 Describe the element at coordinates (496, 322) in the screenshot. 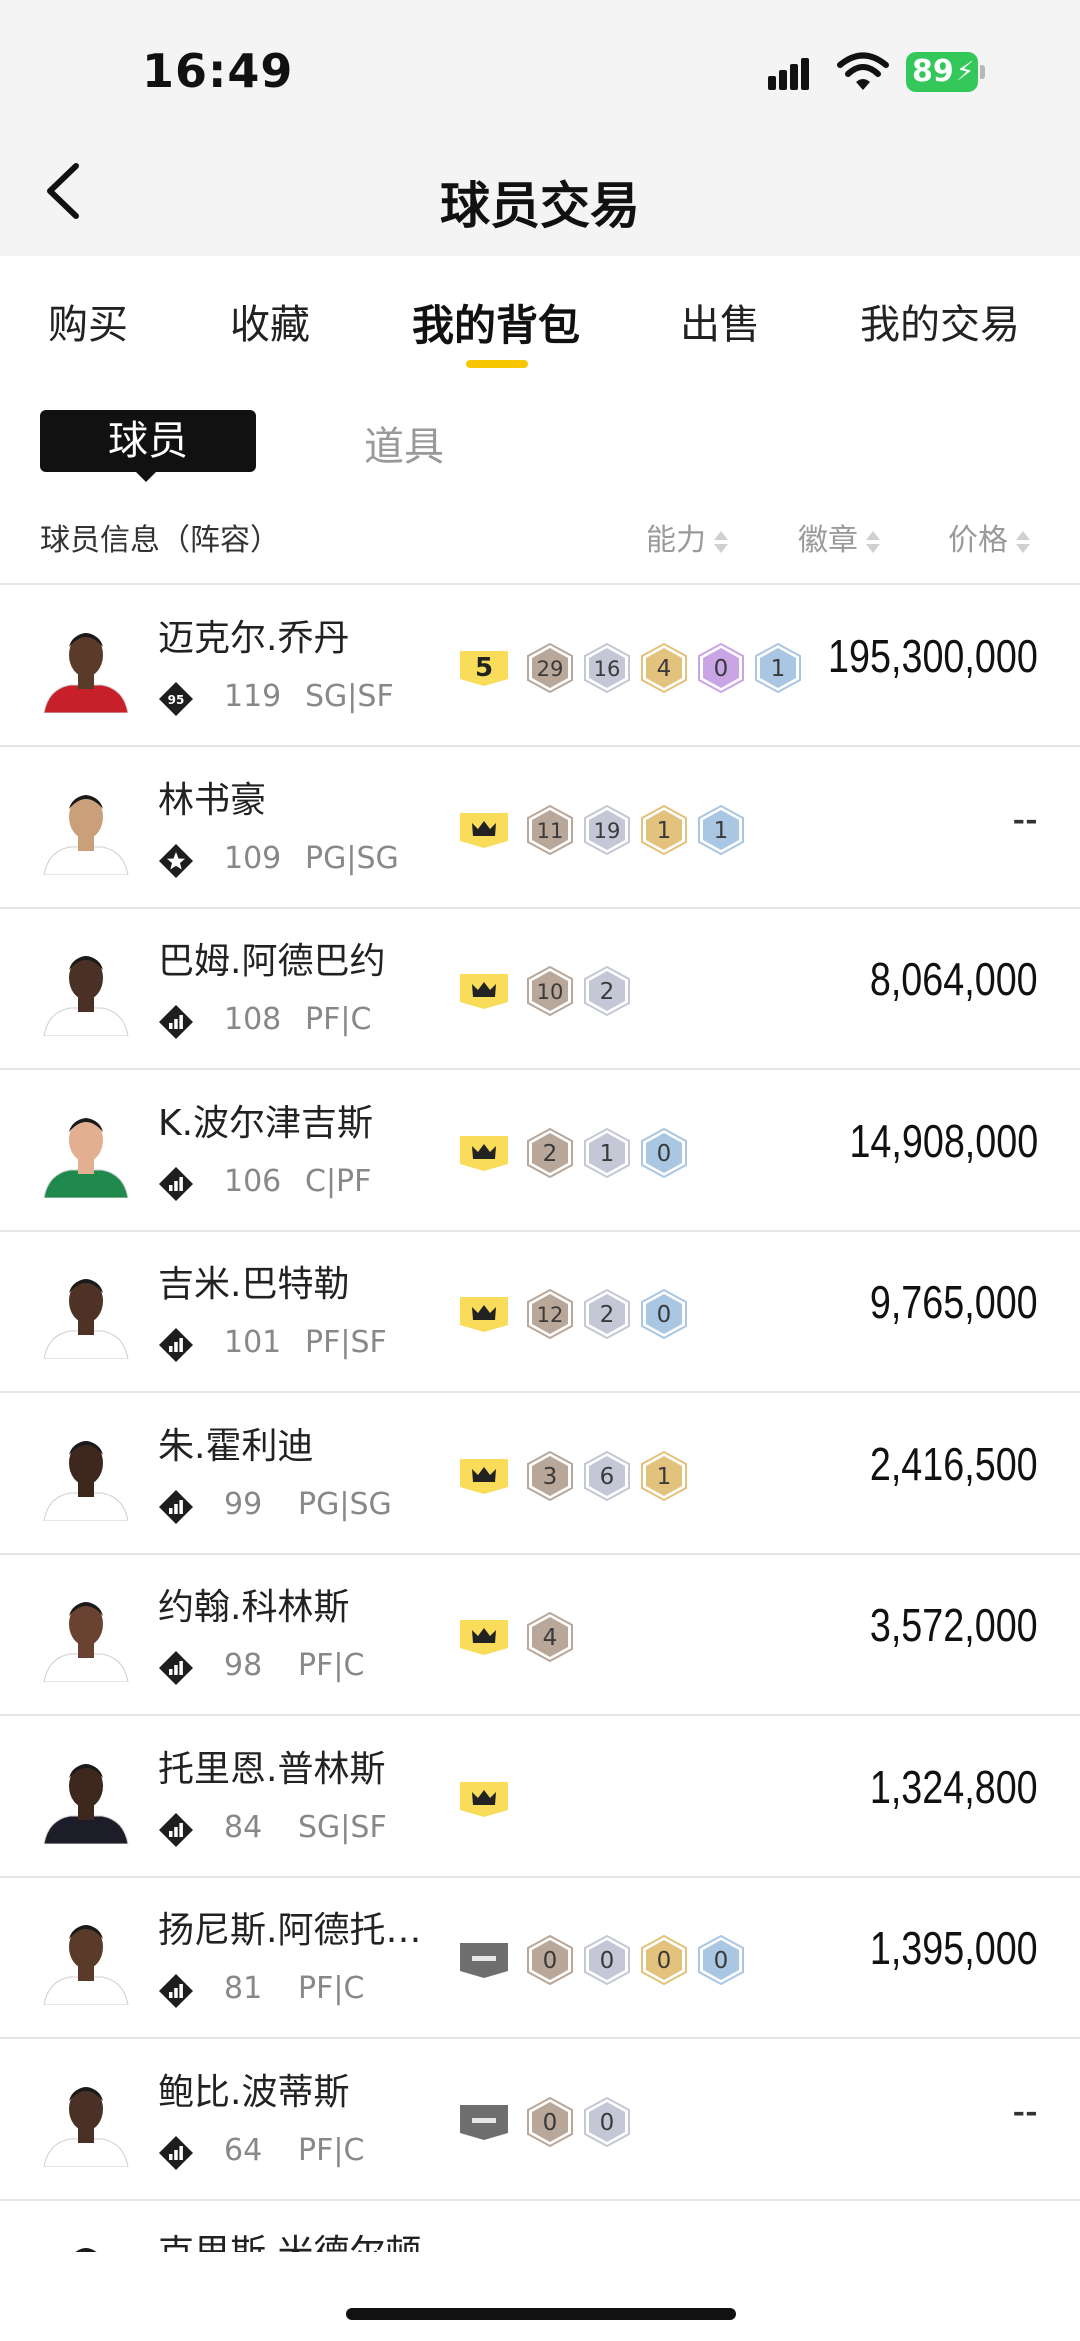

I see `tab-my-backpack: 我的背包` at that location.